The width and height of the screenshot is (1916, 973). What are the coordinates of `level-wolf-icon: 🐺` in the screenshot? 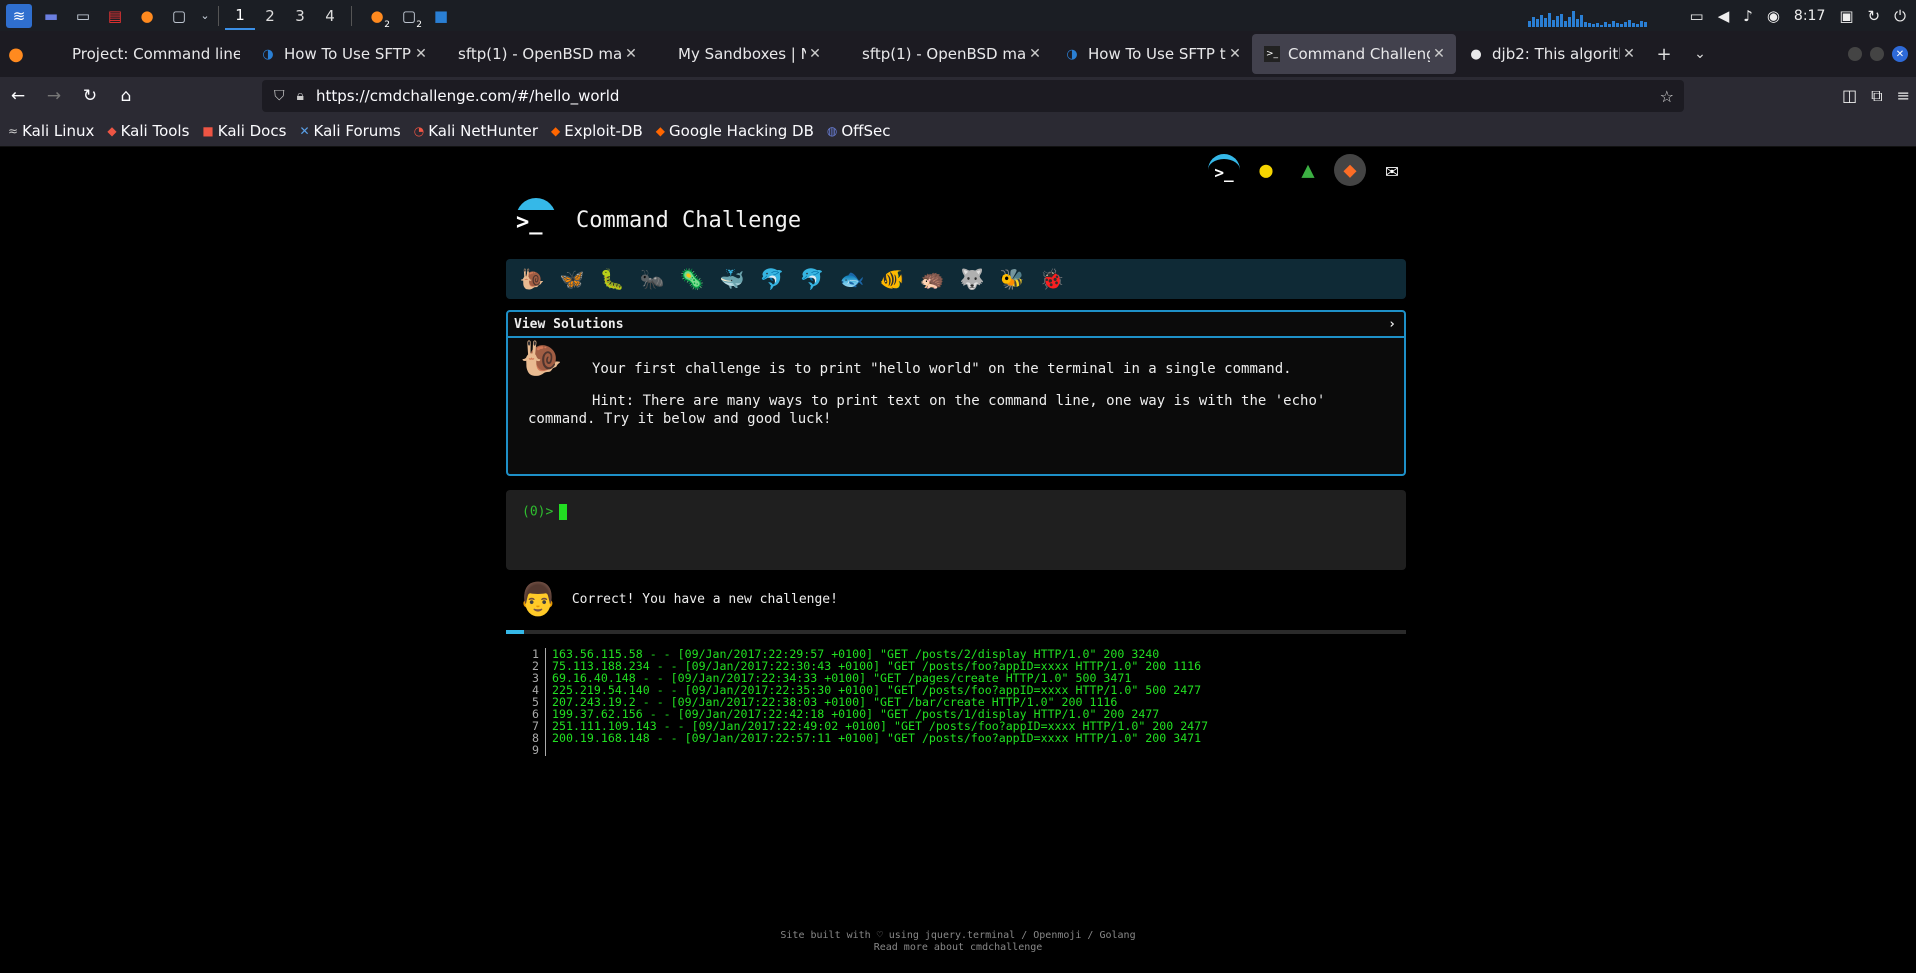 It's located at (972, 279).